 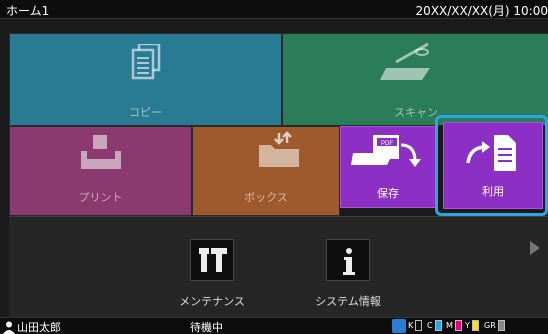 I want to click on scan-tile: スキャン, so click(x=415, y=79).